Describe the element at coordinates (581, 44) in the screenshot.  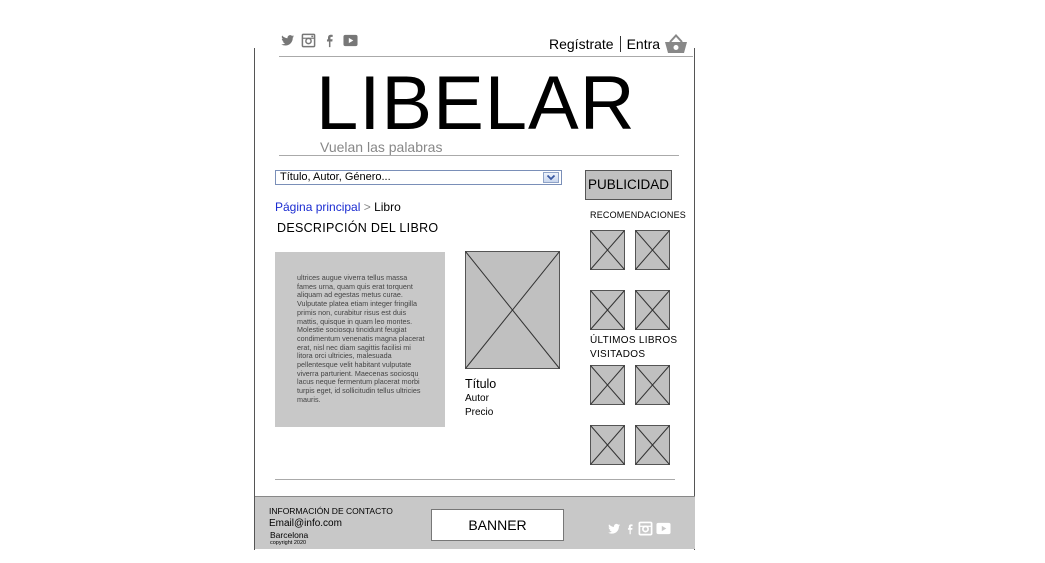
I see `register-link: Regístrate` at that location.